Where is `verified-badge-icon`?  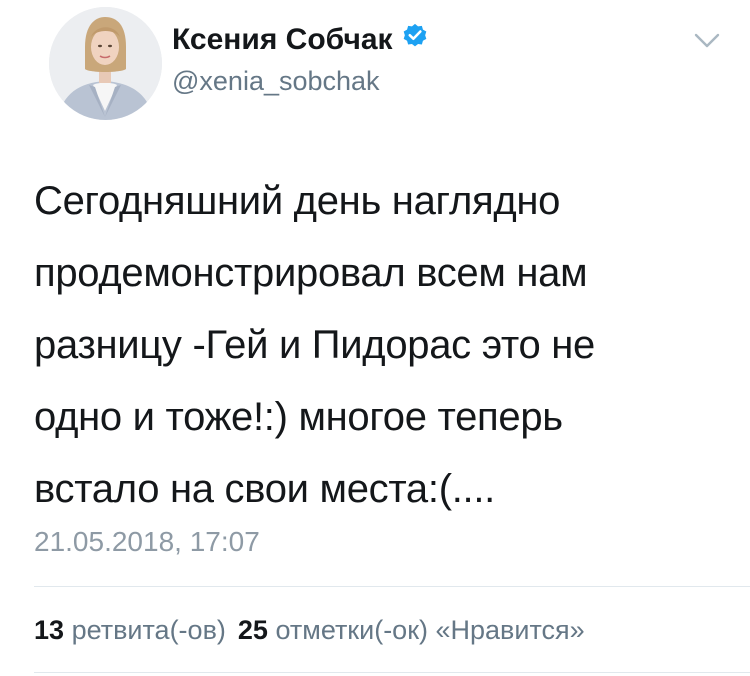 verified-badge-icon is located at coordinates (415, 39).